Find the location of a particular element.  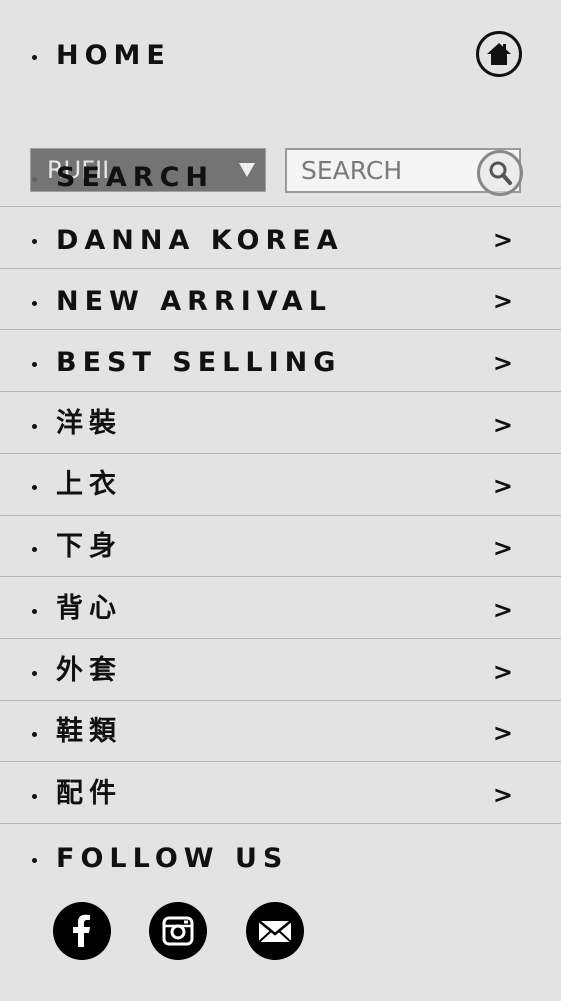

menu-item-label: 下身 is located at coordinates (89, 546).